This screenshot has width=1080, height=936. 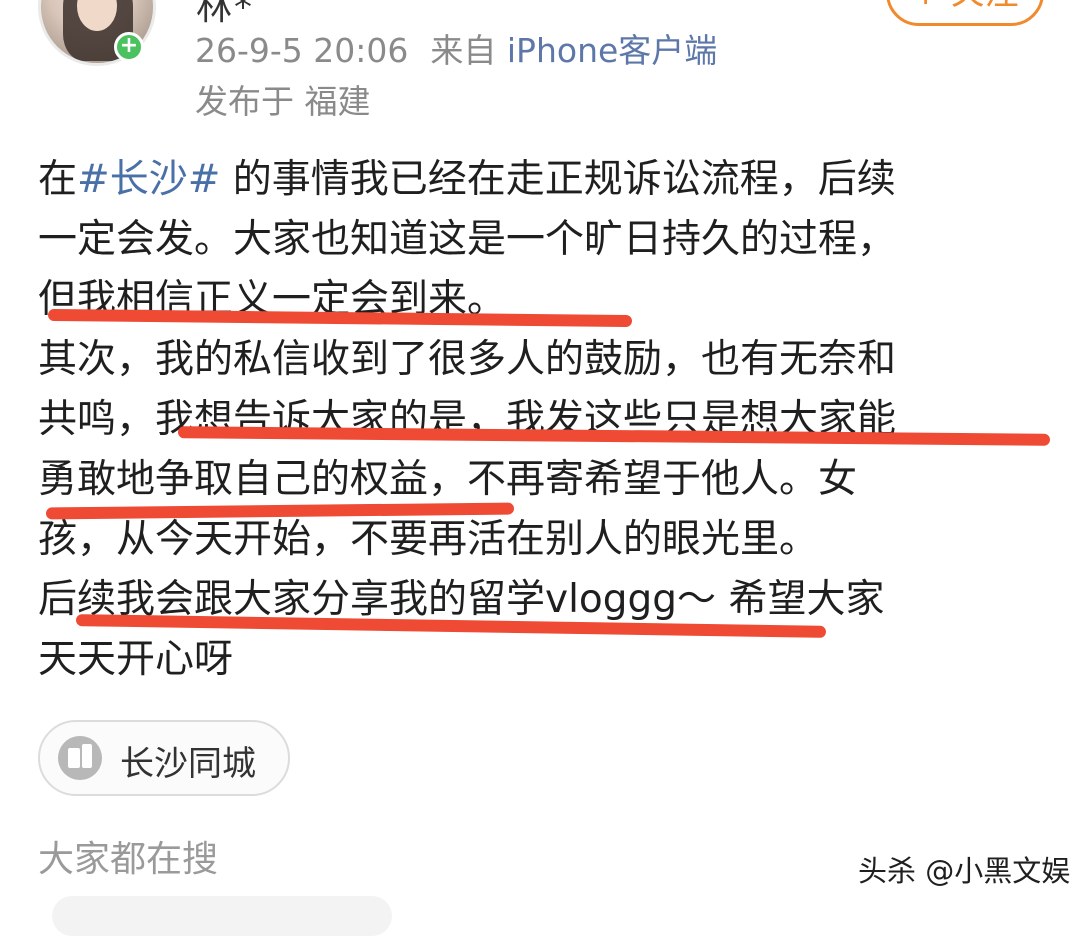 What do you see at coordinates (463, 50) in the screenshot?
I see `source-prefix: 来自` at bounding box center [463, 50].